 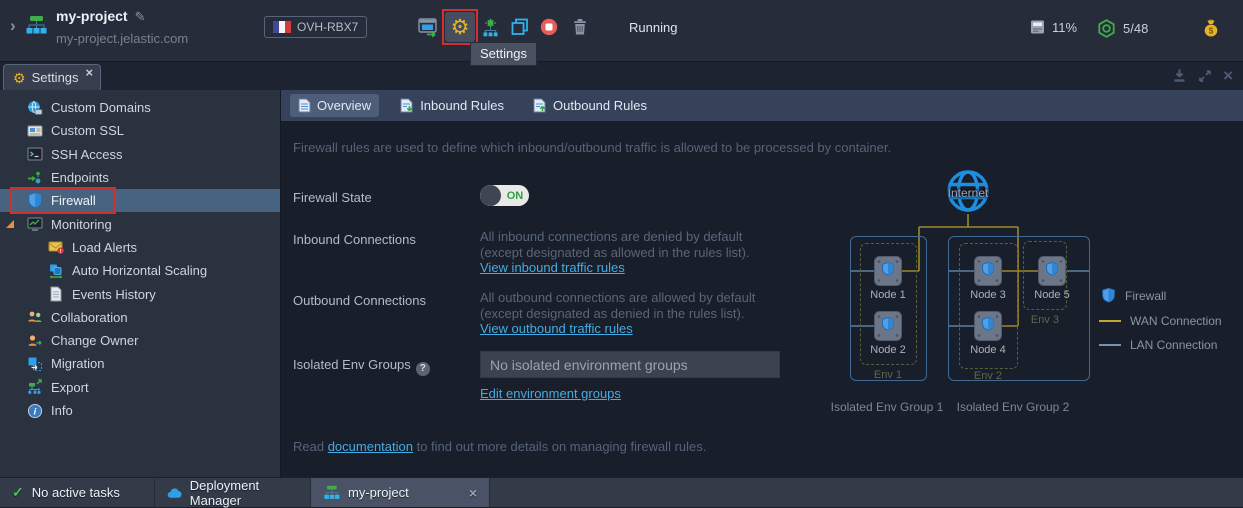 What do you see at coordinates (556, 328) in the screenshot?
I see `view-outbound-rules-link: View outbound traffic rules` at bounding box center [556, 328].